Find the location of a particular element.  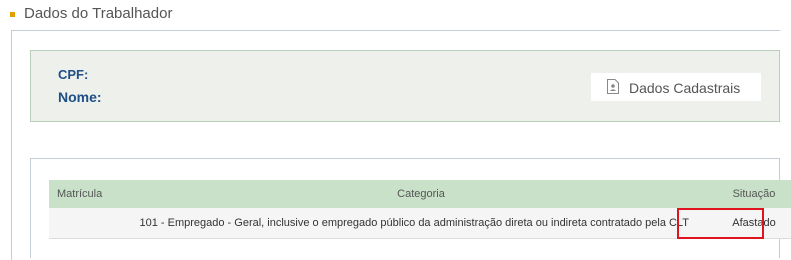

header-matricula: Matrícula is located at coordinates (97, 194).